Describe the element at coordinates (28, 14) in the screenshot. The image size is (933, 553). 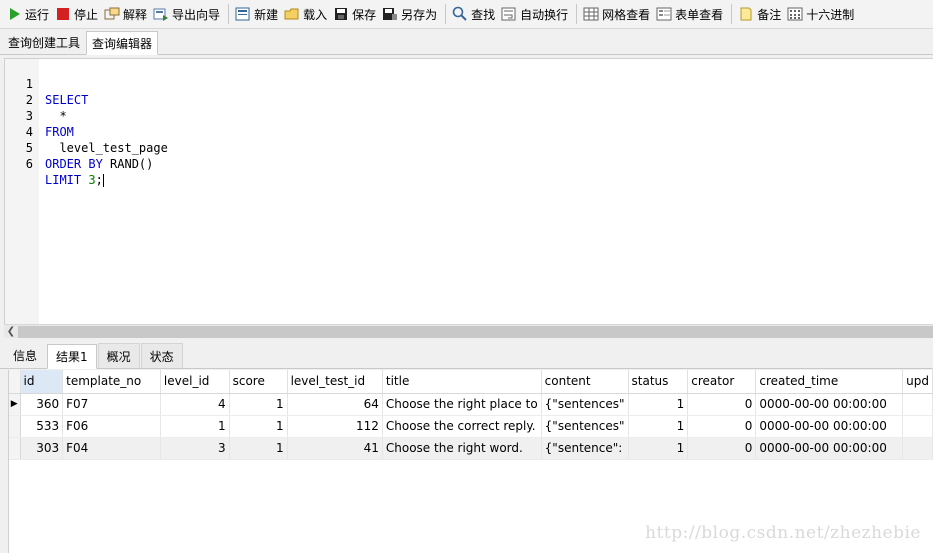
I see `run-button: 运行` at that location.